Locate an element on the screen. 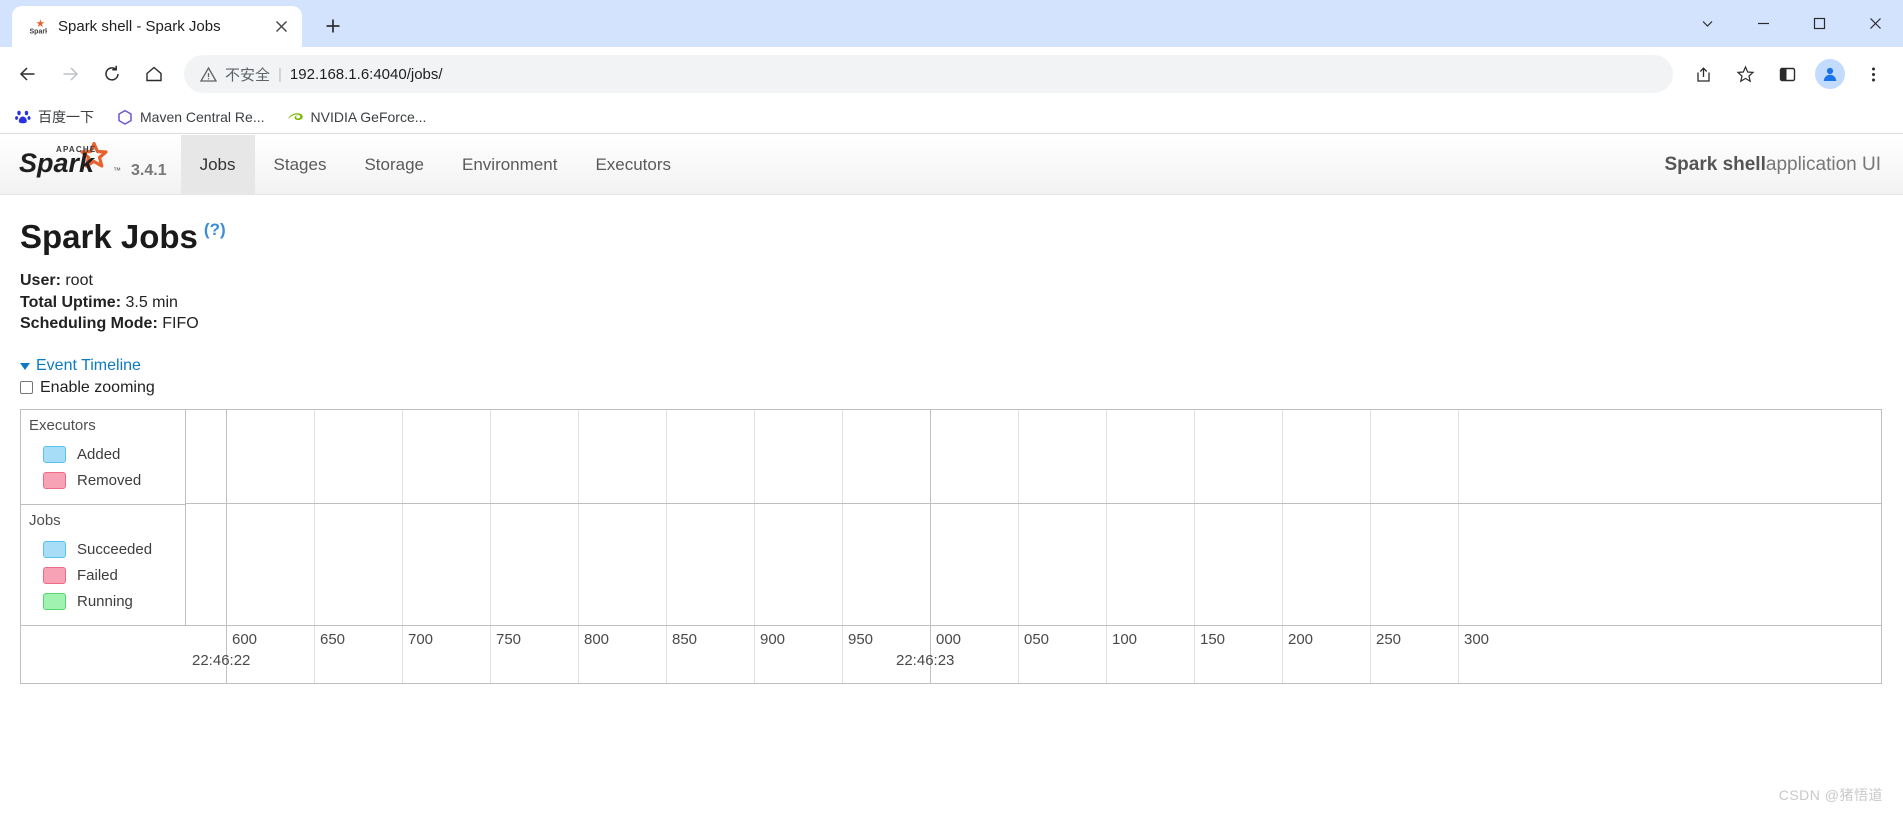  reload-button is located at coordinates (112, 74).